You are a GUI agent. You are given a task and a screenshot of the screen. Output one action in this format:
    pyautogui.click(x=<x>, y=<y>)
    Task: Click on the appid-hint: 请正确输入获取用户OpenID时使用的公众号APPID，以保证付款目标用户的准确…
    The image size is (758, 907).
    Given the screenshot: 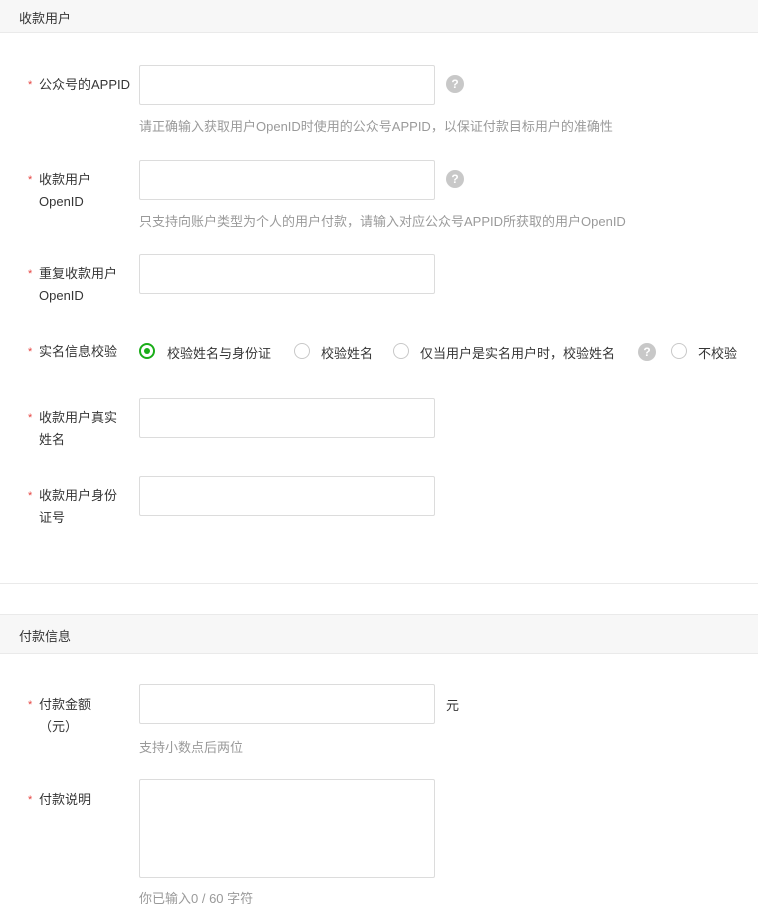 What is the action you would take?
    pyautogui.click(x=376, y=126)
    